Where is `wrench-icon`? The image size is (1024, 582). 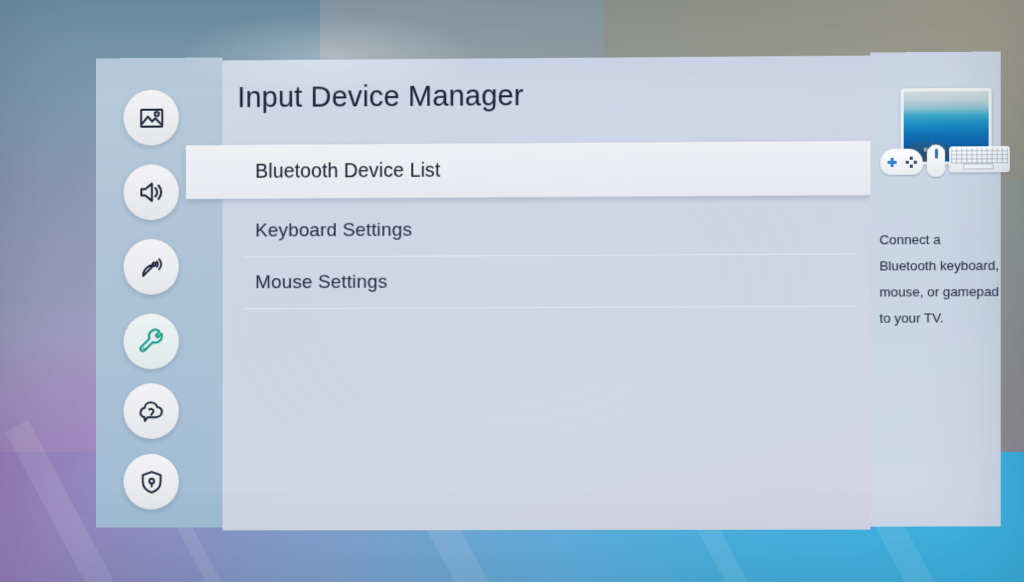
wrench-icon is located at coordinates (151, 341).